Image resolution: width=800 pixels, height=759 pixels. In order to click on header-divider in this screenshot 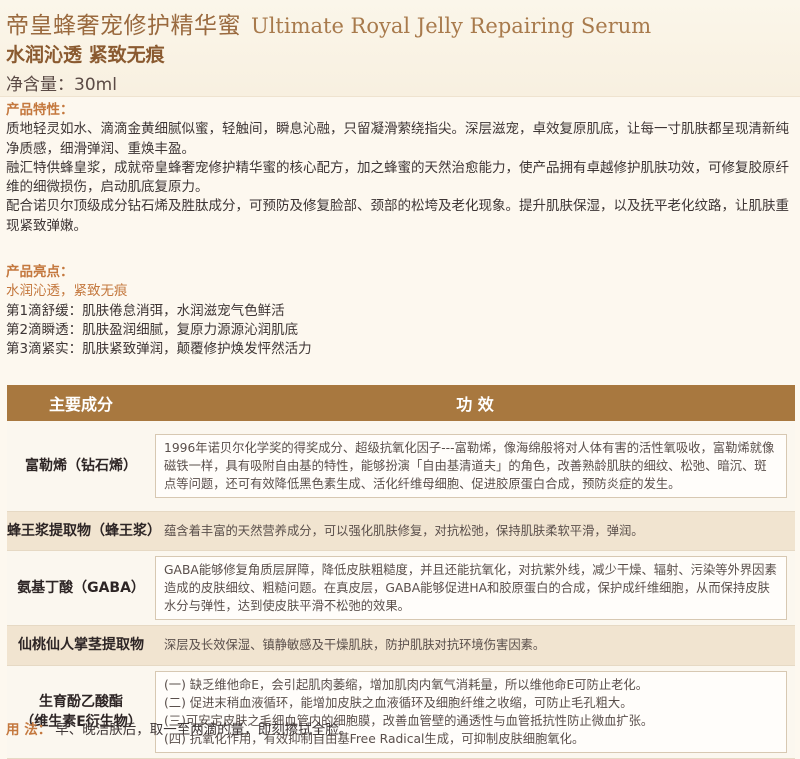, I will do `click(400, 96)`.